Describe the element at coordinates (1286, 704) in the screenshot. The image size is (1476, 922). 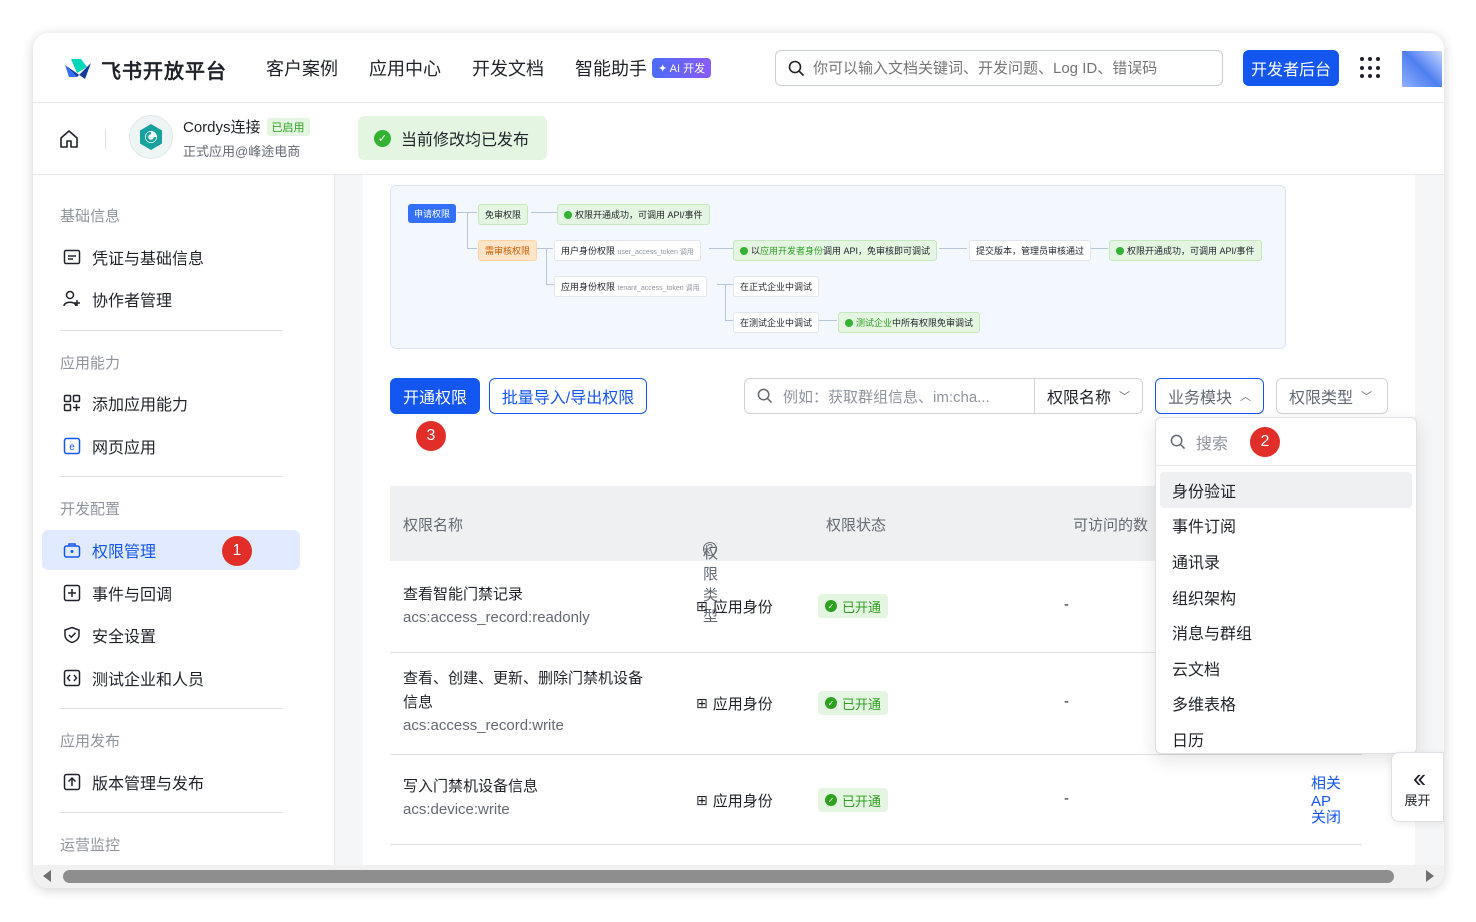
I see `dropdown-option: 多维表格` at that location.